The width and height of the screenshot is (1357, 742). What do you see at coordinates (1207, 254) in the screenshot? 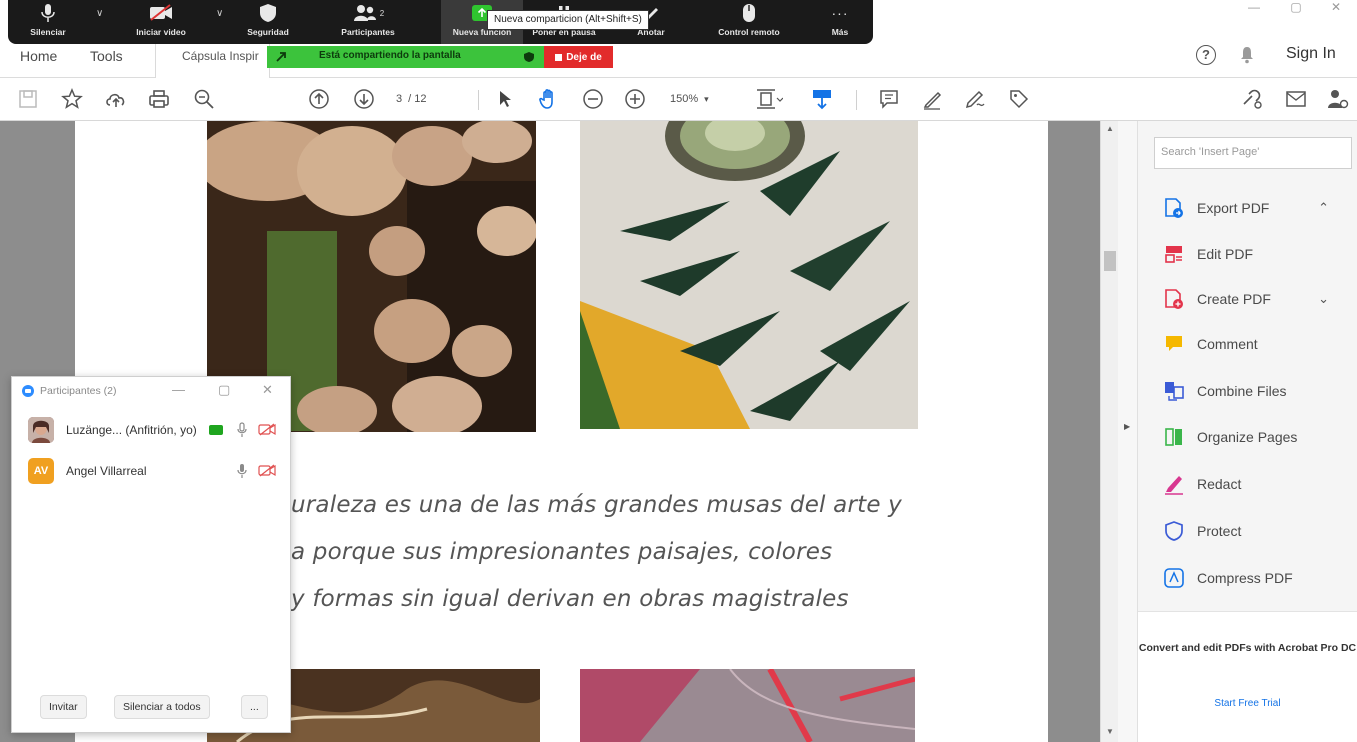
I see `tool-edit-pdf: Edit PDF` at bounding box center [1207, 254].